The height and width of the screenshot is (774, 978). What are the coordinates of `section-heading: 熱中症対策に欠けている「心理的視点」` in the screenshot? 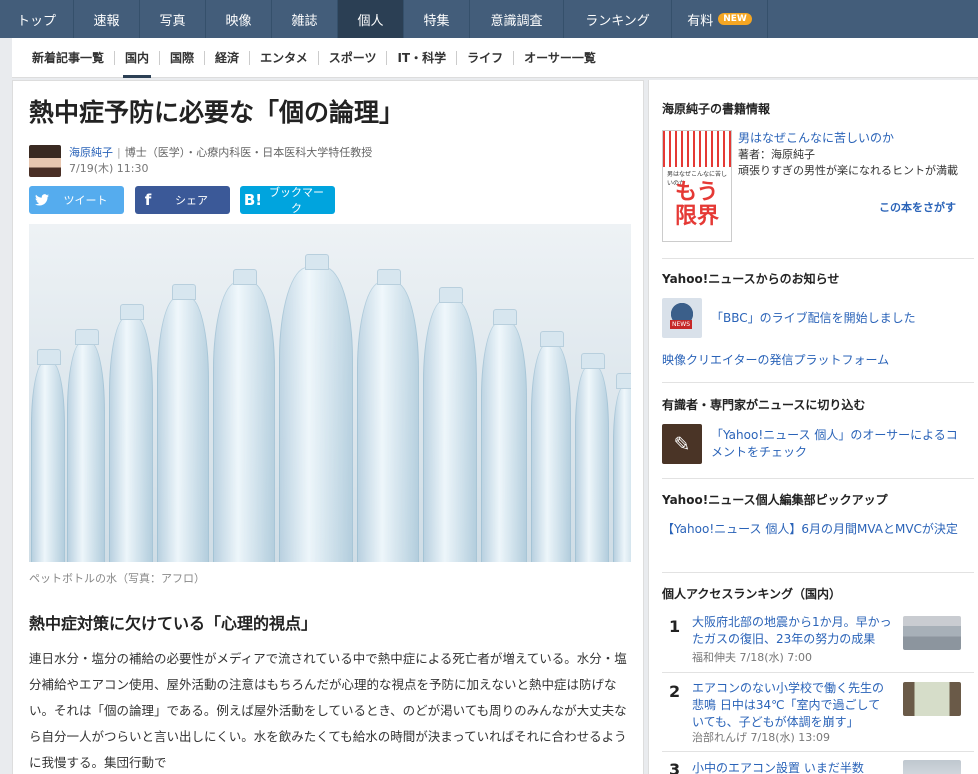 It's located at (173, 623).